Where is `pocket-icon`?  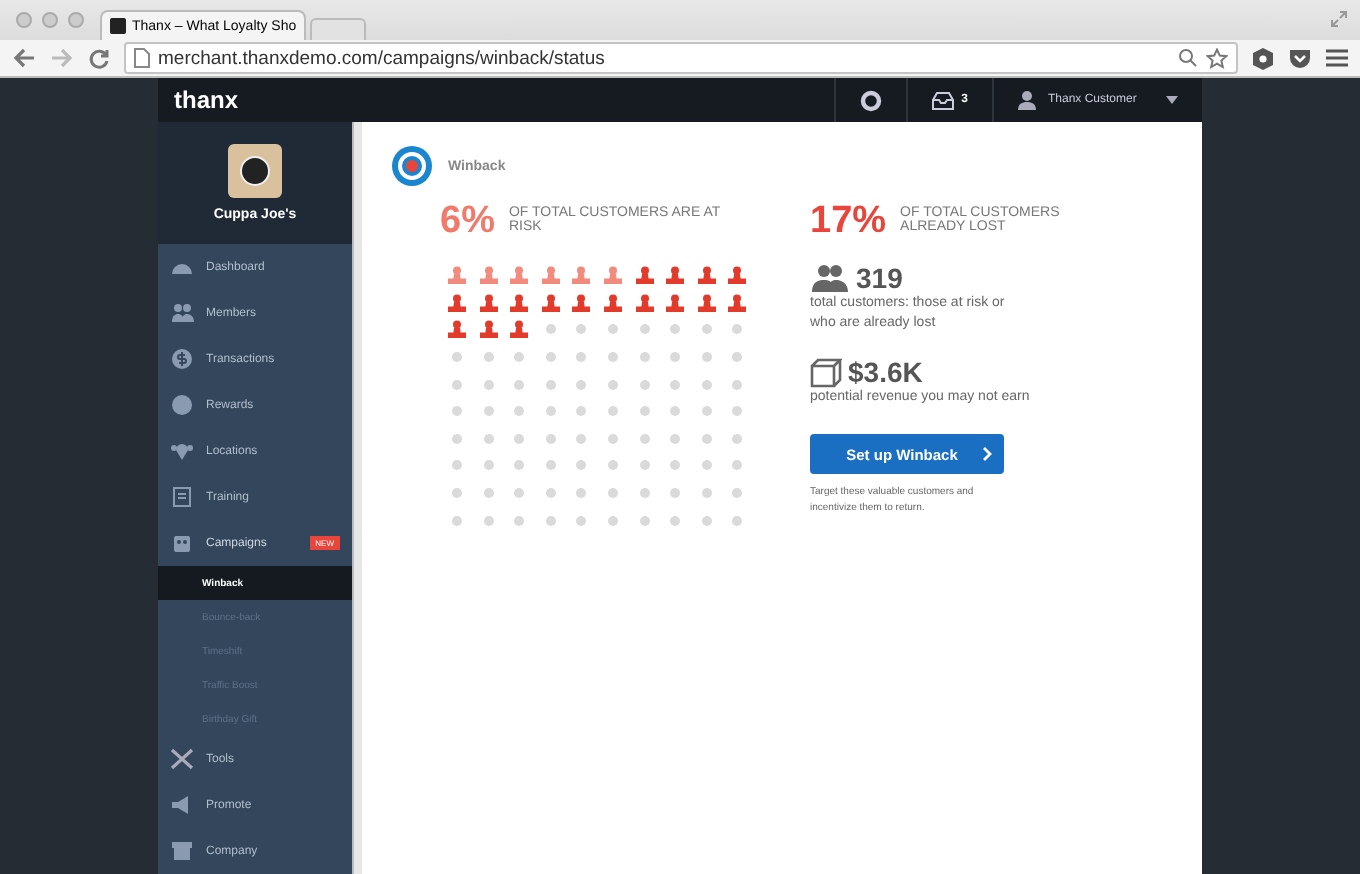
pocket-icon is located at coordinates (1300, 58).